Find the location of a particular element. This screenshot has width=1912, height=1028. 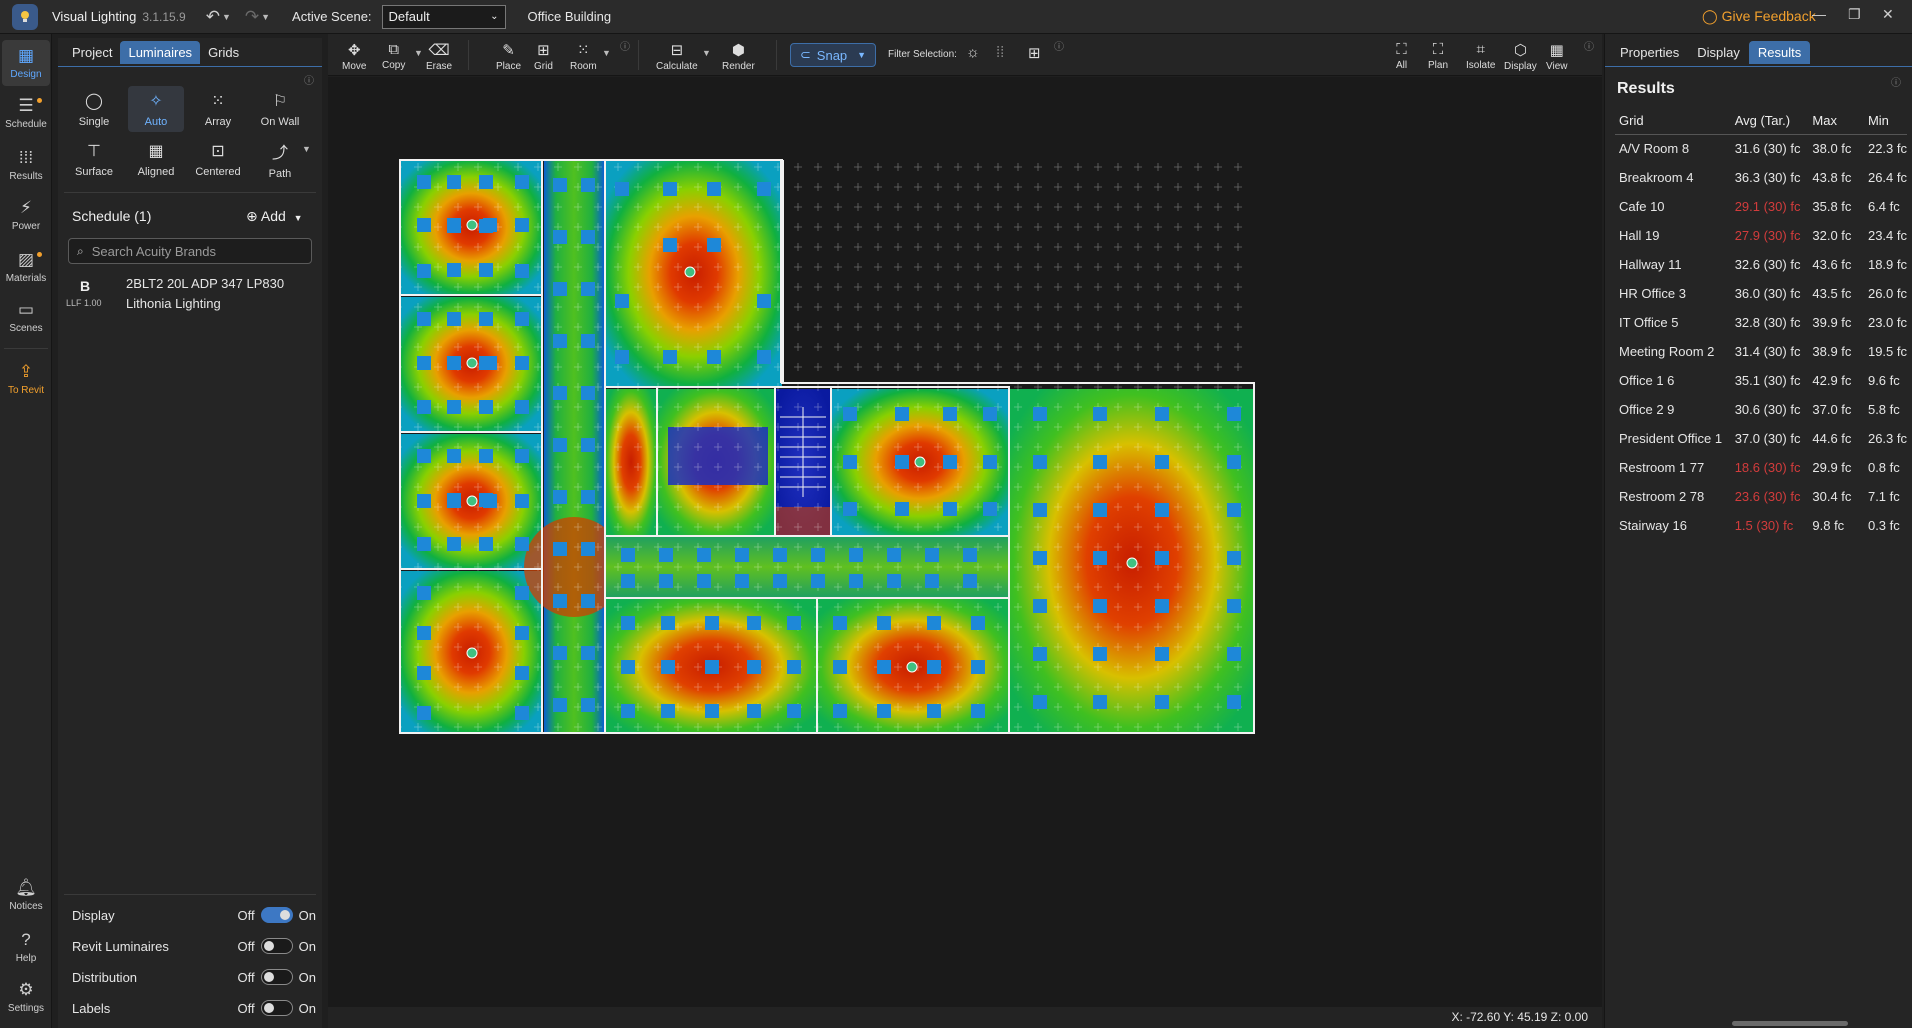

render-button: ⬢ Render is located at coordinates (738, 56).